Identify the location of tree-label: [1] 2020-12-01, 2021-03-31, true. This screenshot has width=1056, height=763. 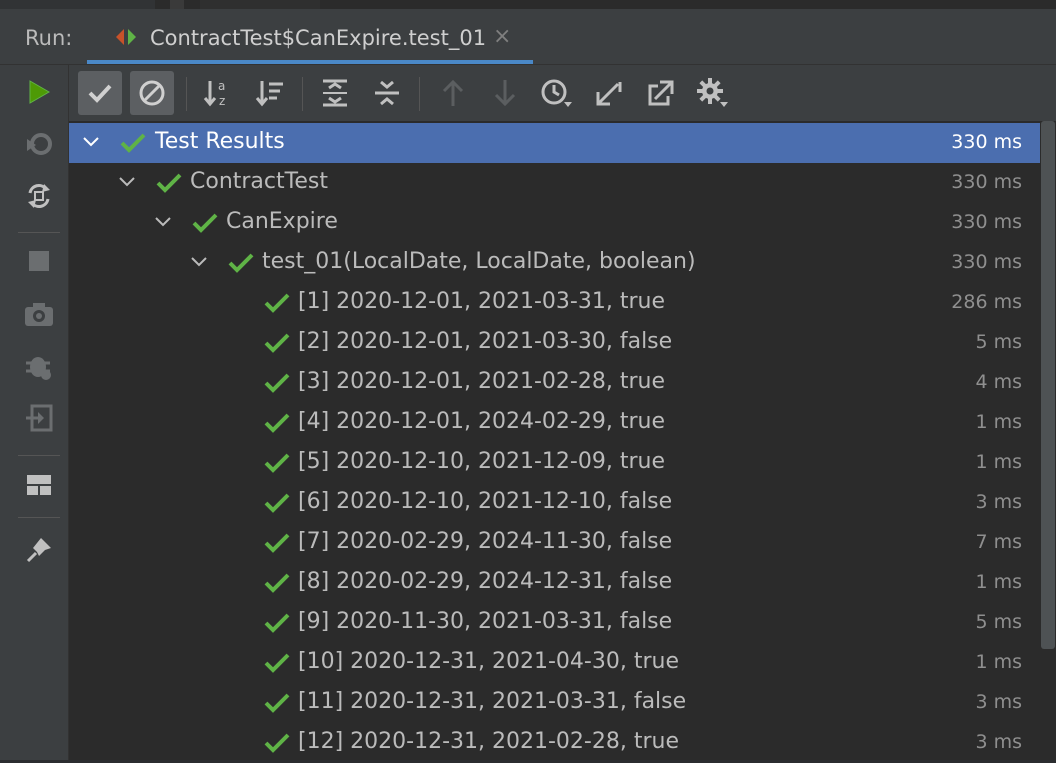
(481, 301).